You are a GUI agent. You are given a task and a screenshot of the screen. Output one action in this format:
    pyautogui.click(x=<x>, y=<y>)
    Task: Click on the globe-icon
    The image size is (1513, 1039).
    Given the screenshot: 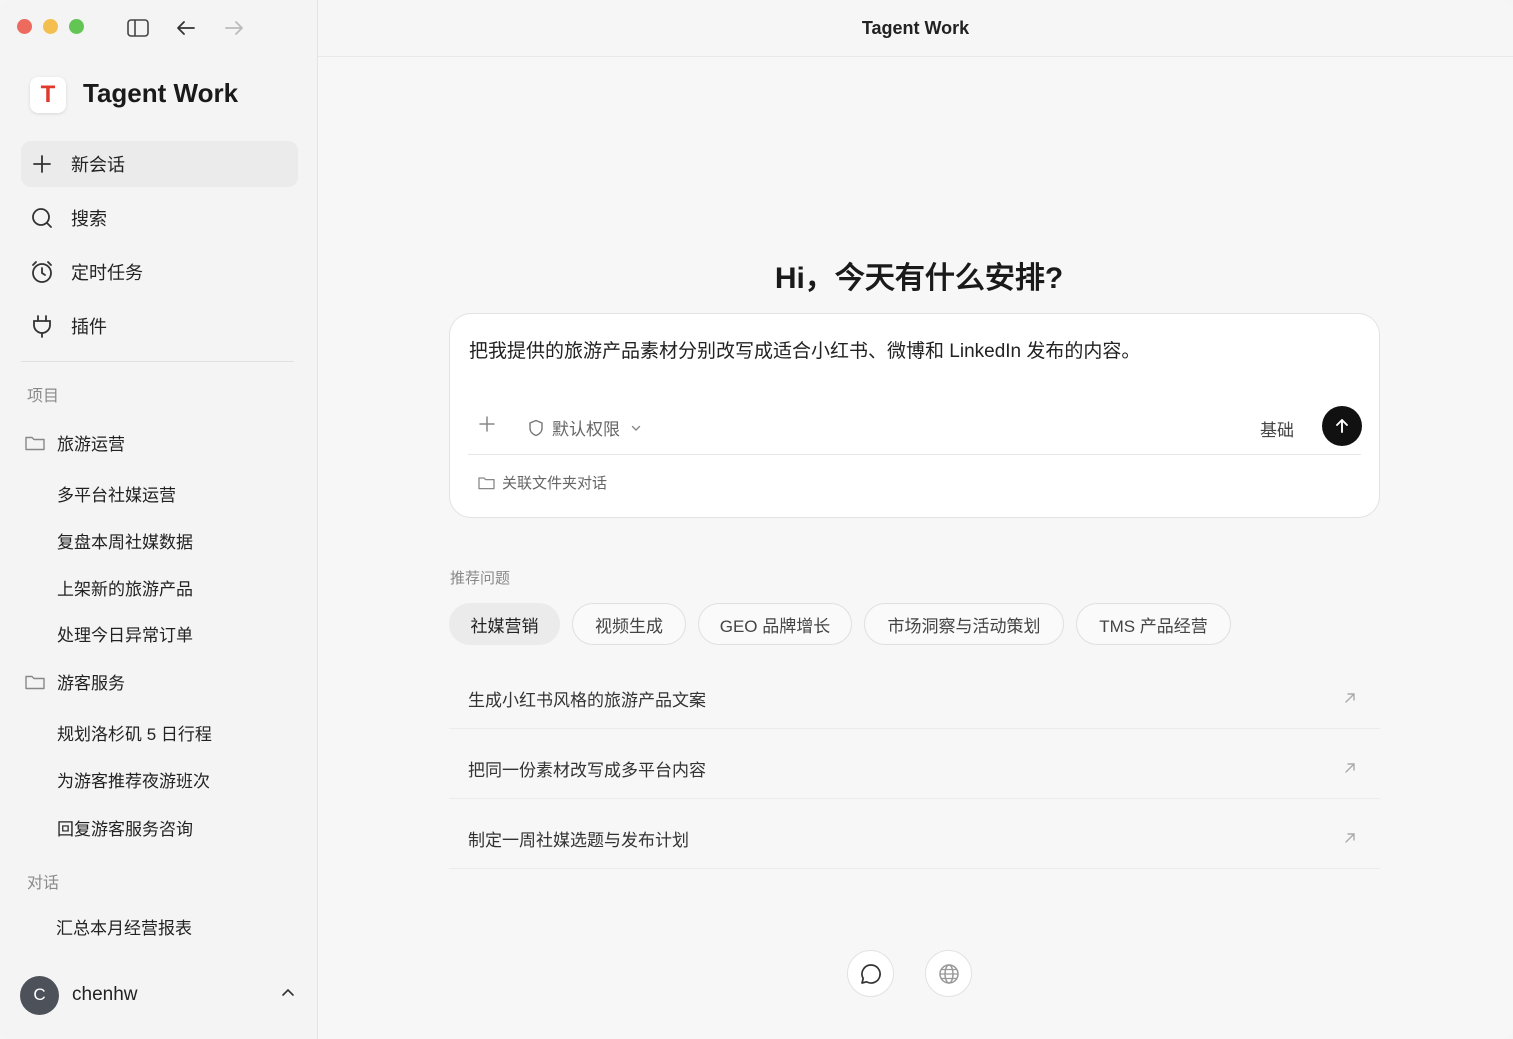 What is the action you would take?
    pyautogui.click(x=948, y=973)
    